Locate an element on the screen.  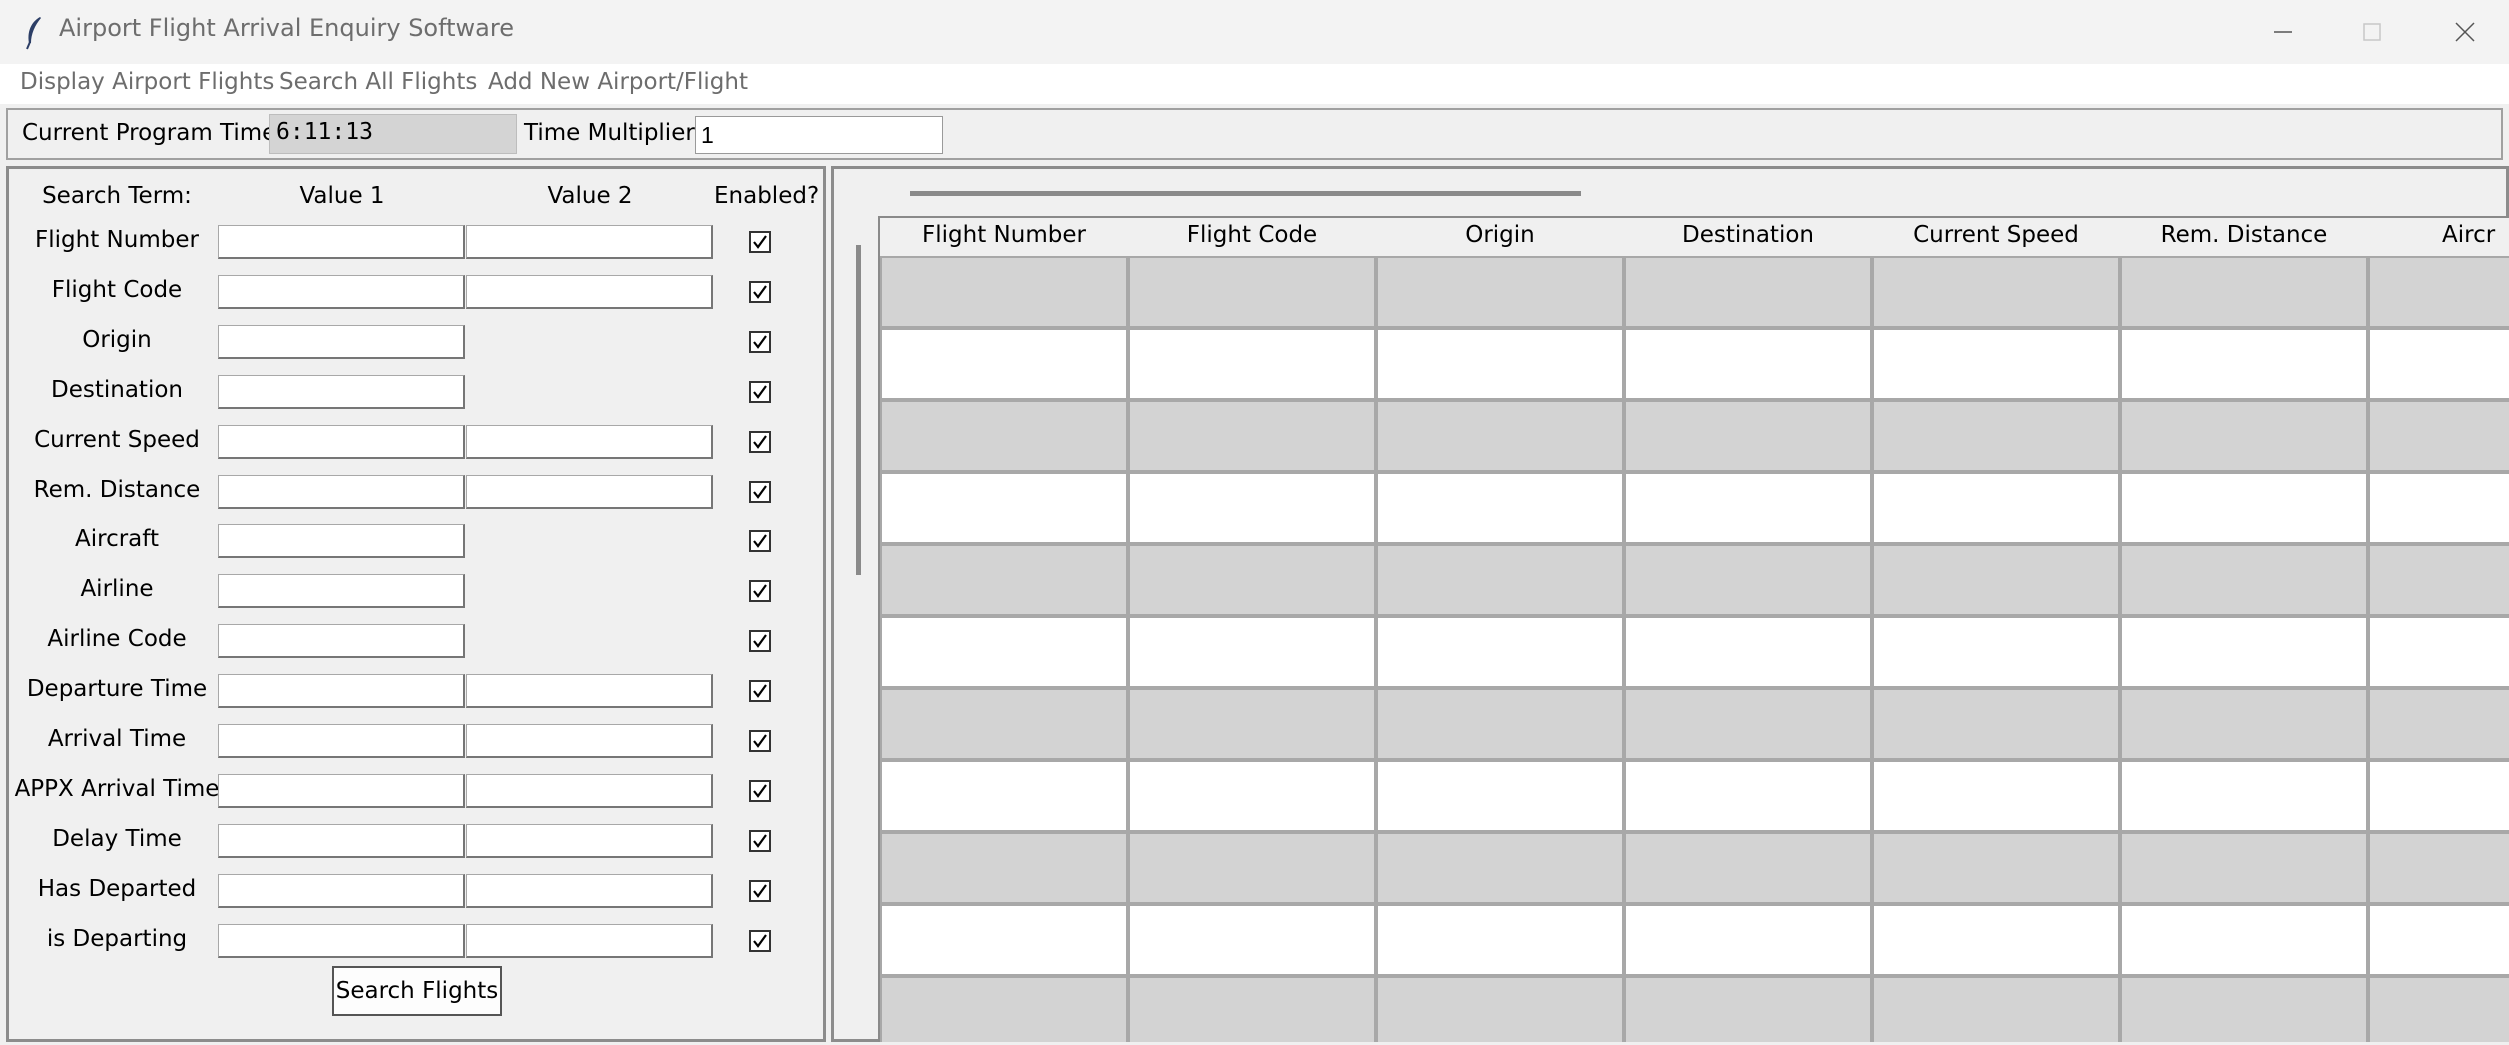
menu-display-airport-flights: Display Airport Flights is located at coordinates (147, 82).